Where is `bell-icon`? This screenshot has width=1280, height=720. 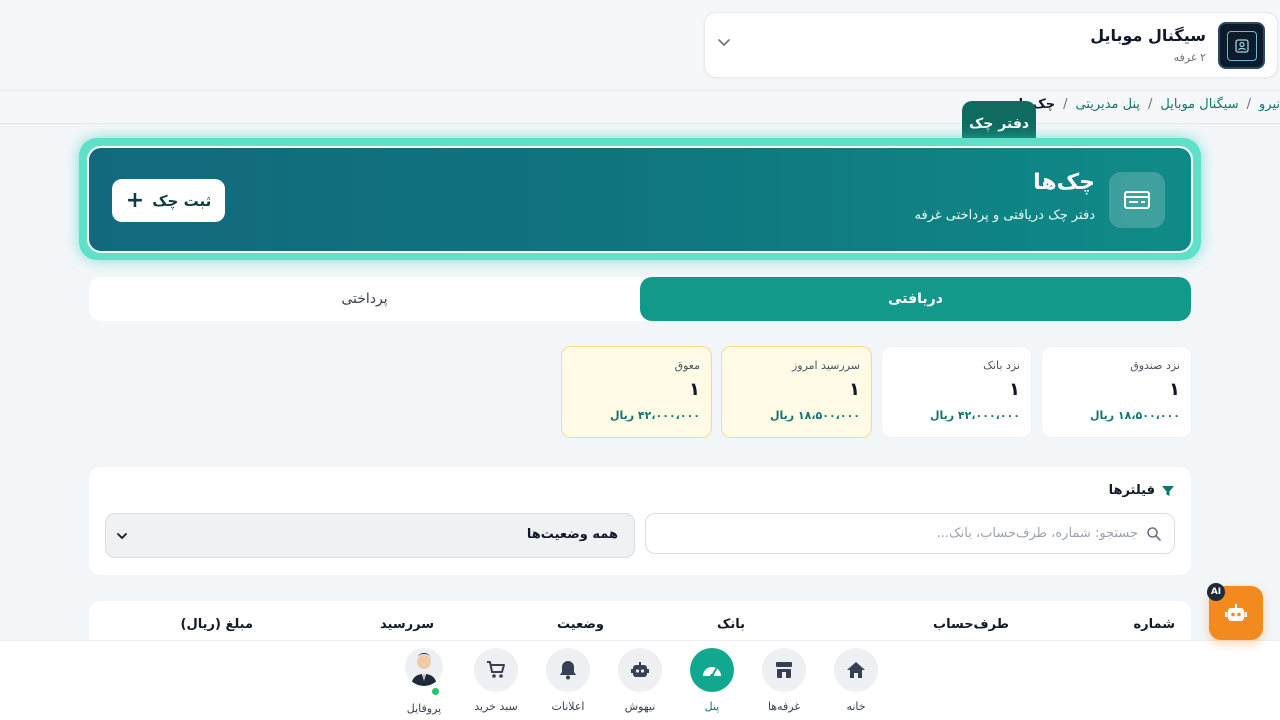
bell-icon is located at coordinates (568, 670).